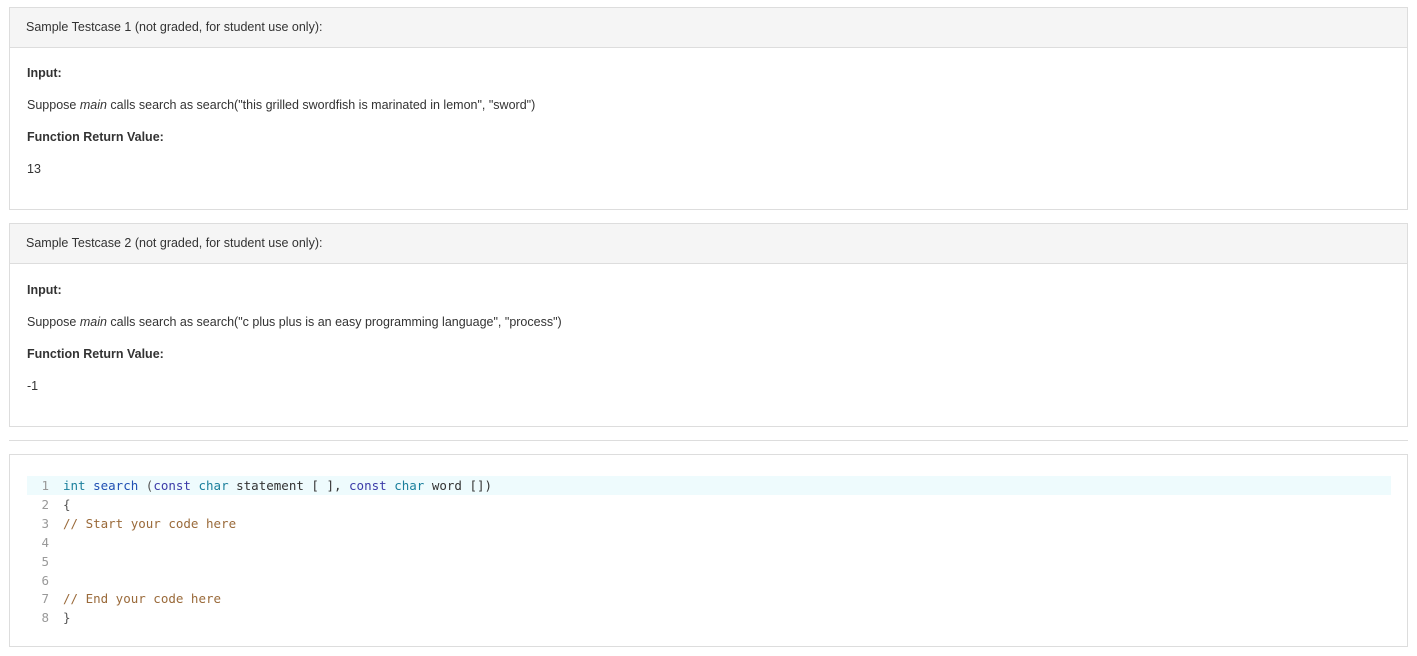  Describe the element at coordinates (709, 580) in the screenshot. I see `code-line-6: 6` at that location.